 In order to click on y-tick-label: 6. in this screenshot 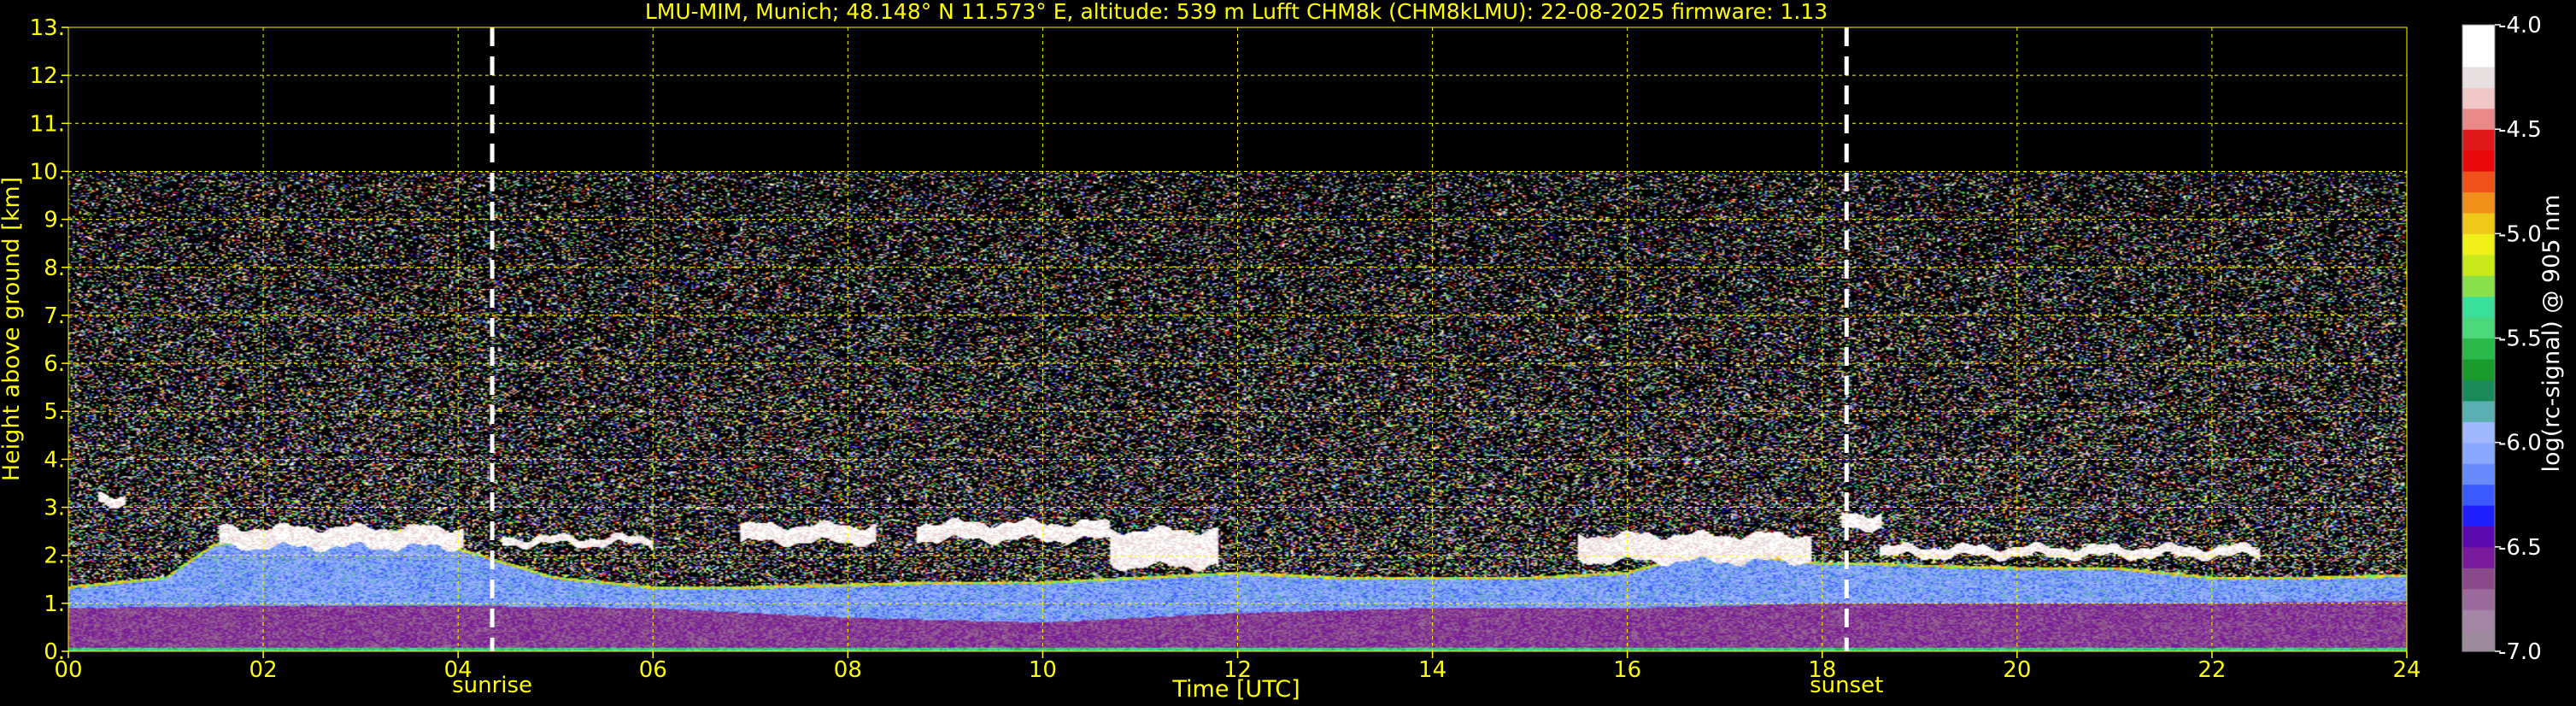, I will do `click(54, 364)`.